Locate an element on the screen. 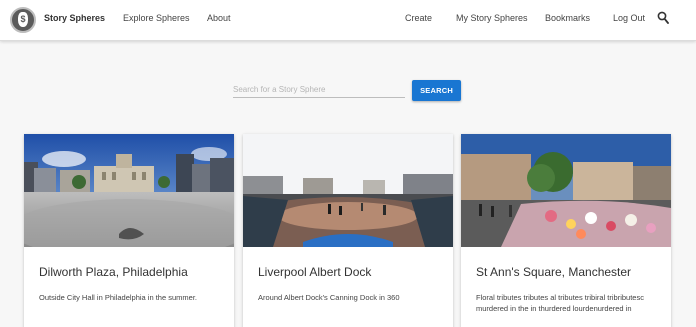  nav-my-story-spheres: My Story Spheres is located at coordinates (492, 18).